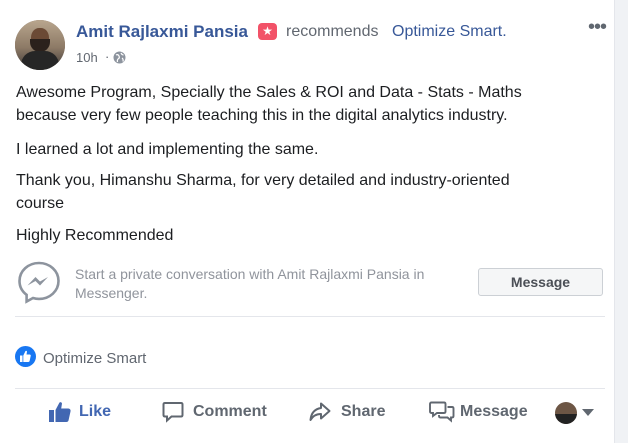 The image size is (628, 443). Describe the element at coordinates (442, 412) in the screenshot. I see `message-icon` at that location.